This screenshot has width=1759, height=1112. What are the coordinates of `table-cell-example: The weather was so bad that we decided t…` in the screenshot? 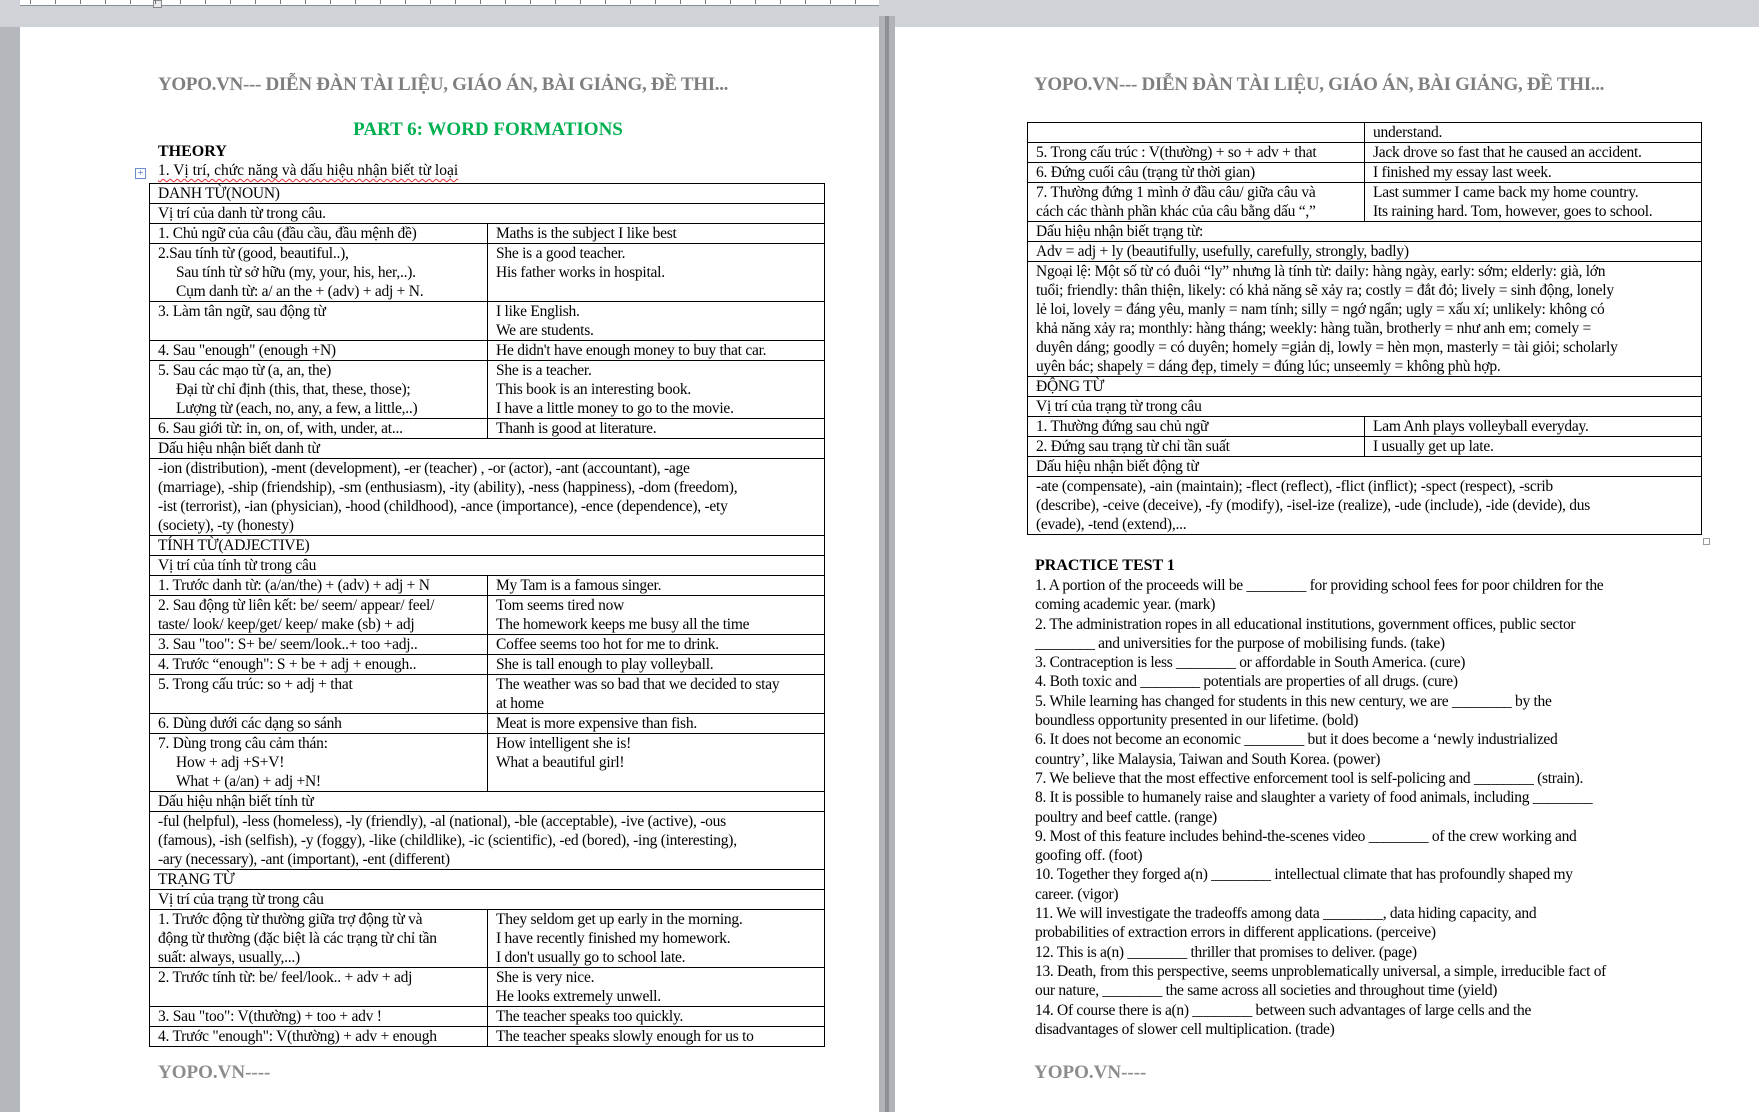 It's located at (656, 694).